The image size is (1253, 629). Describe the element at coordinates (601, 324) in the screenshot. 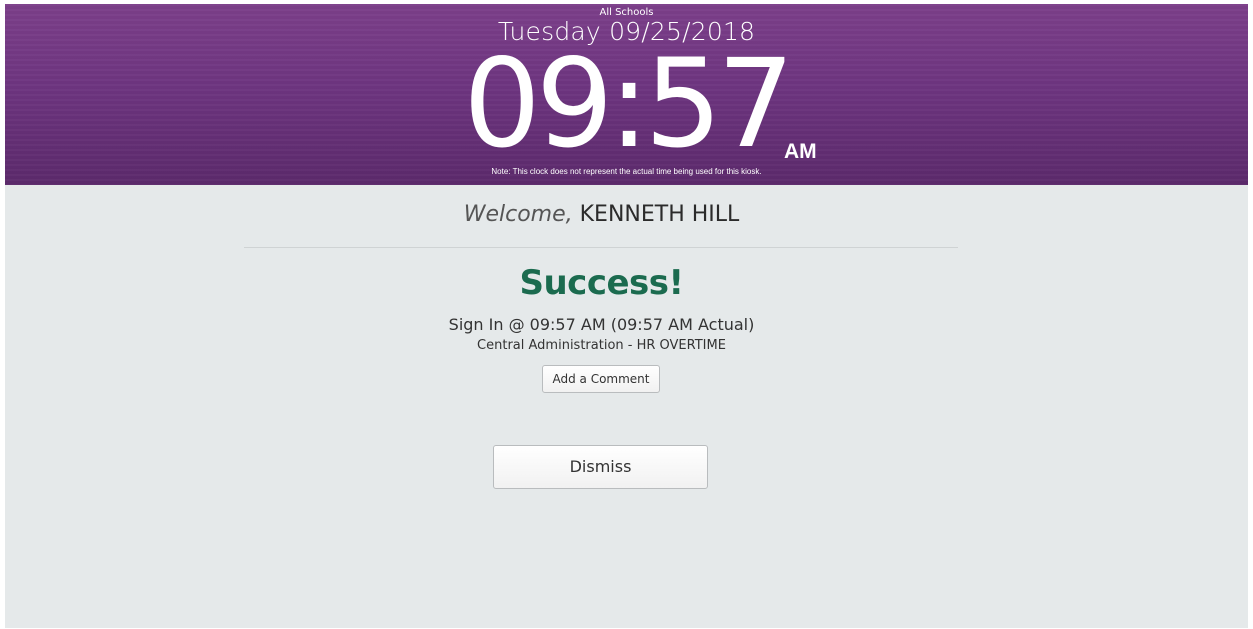

I see `sign-in-detail: Sign In @ 09:57 AM (09:57 AM Actual)` at that location.